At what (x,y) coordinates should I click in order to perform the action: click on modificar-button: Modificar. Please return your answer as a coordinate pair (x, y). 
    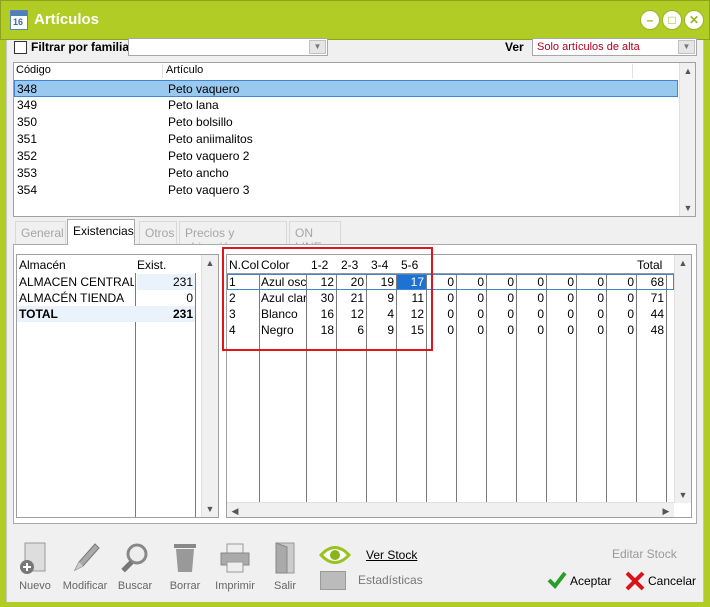
    Looking at the image, I should click on (85, 570).